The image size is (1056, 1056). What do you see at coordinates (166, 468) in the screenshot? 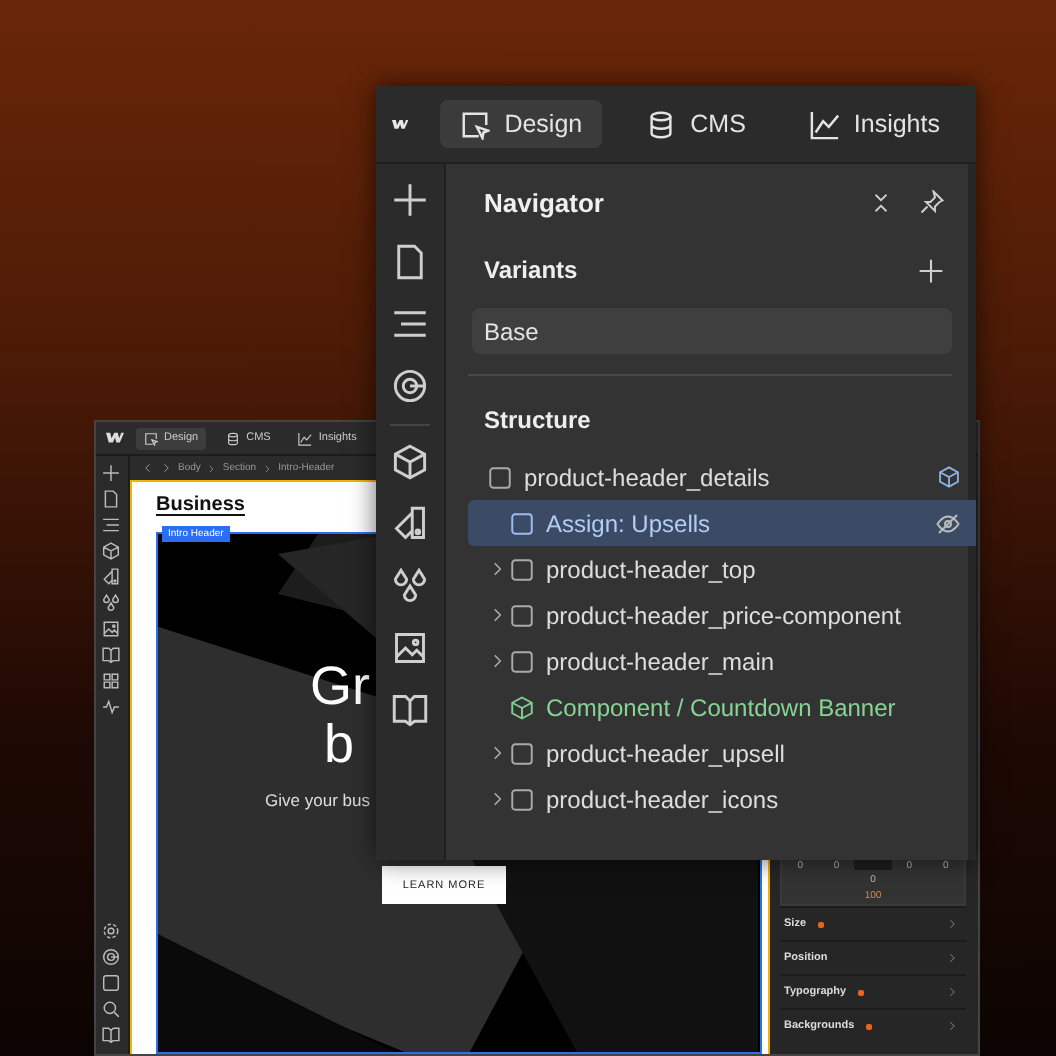
I see `redo-icon` at bounding box center [166, 468].